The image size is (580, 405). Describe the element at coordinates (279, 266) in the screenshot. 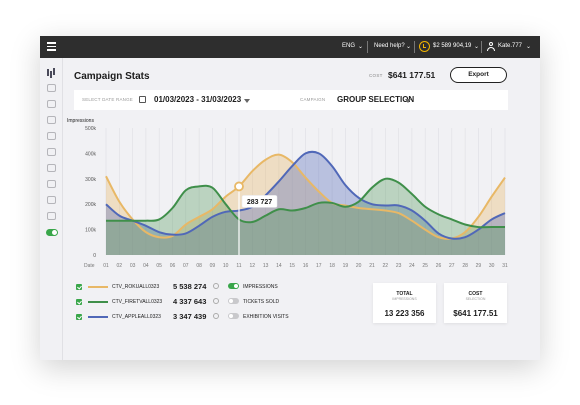

I see `x-tick-label: 14` at that location.